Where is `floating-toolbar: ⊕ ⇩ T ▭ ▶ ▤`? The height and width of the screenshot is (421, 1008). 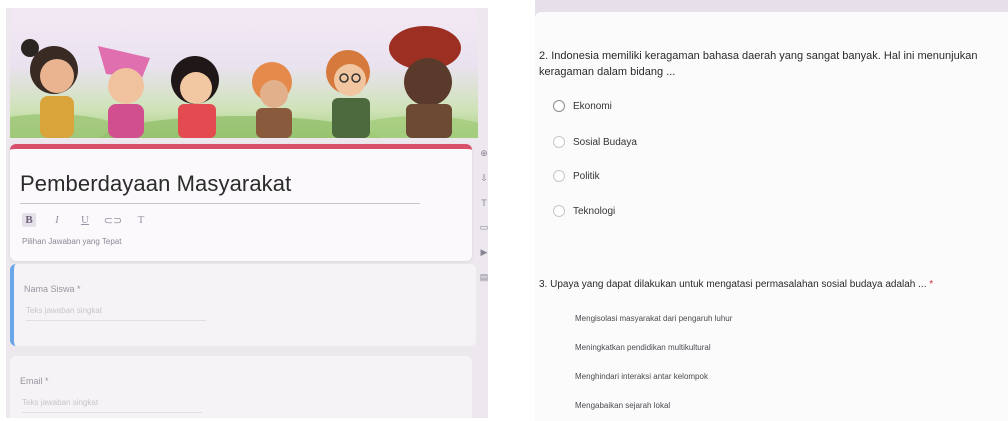 floating-toolbar: ⊕ ⇩ T ▭ ▶ ▤ is located at coordinates (483, 223).